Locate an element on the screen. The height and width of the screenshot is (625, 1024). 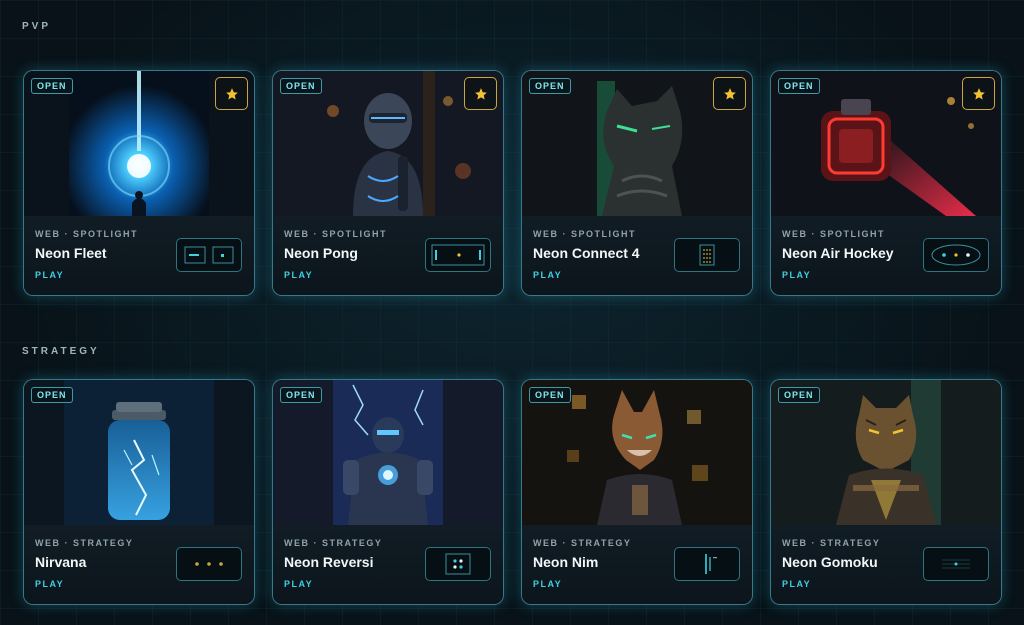
game-title: Neon Reversi is located at coordinates (329, 562).